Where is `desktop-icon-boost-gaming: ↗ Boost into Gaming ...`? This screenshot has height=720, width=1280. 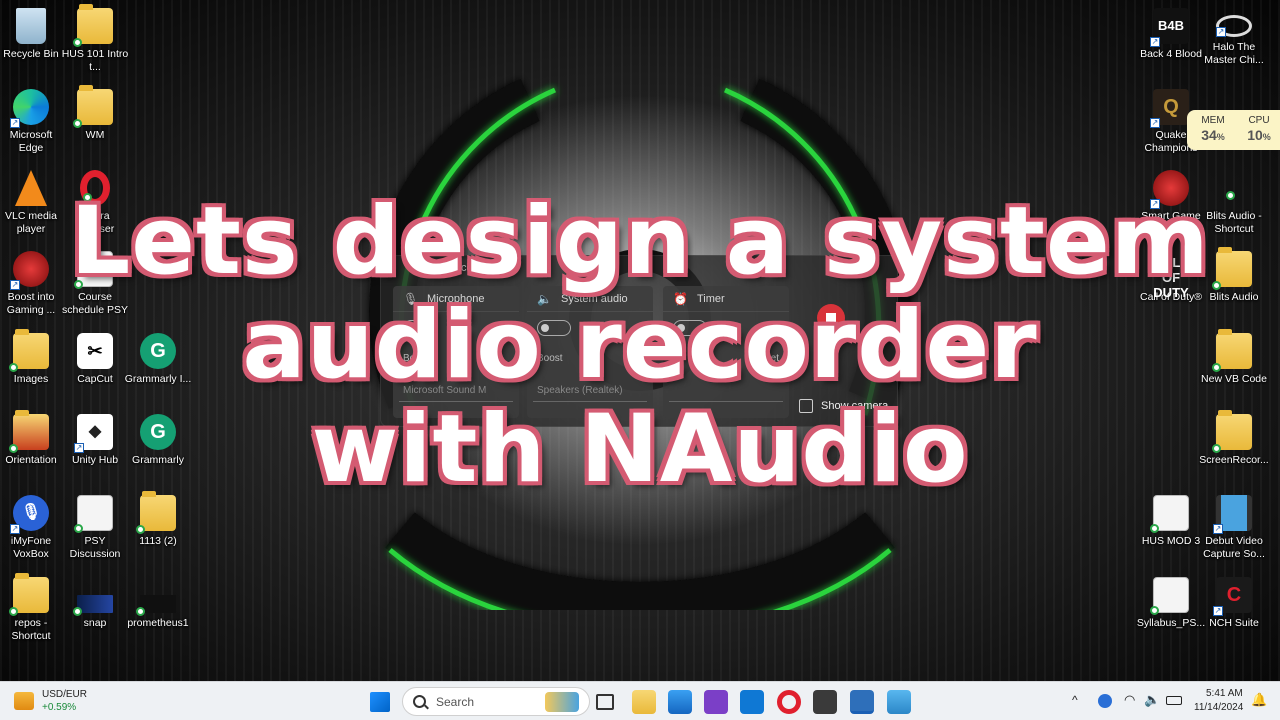 desktop-icon-boost-gaming: ↗ Boost into Gaming ... is located at coordinates (33, 284).